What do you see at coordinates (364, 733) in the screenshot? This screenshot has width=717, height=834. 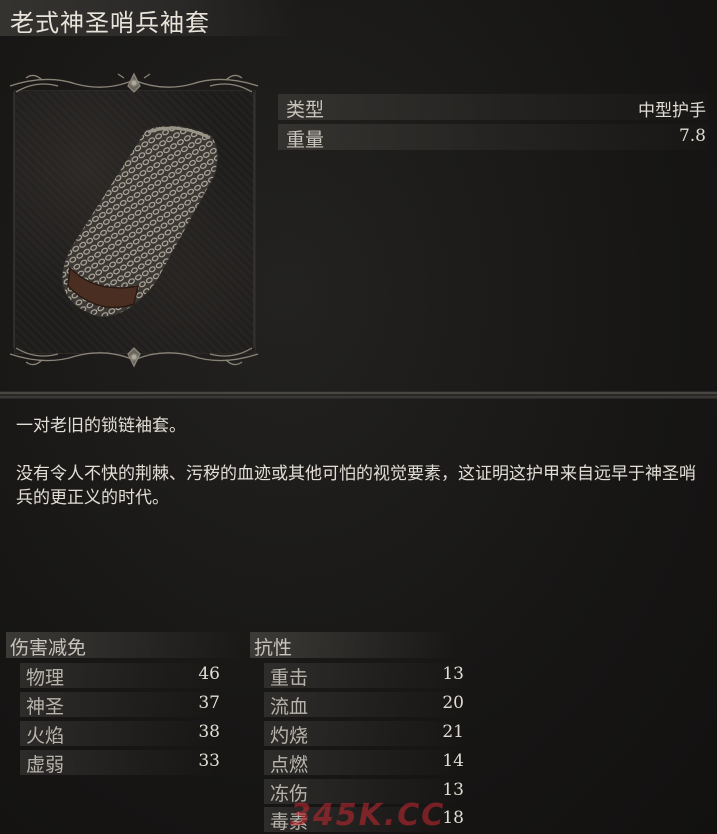 I see `resistance-row: 灼烧 21` at bounding box center [364, 733].